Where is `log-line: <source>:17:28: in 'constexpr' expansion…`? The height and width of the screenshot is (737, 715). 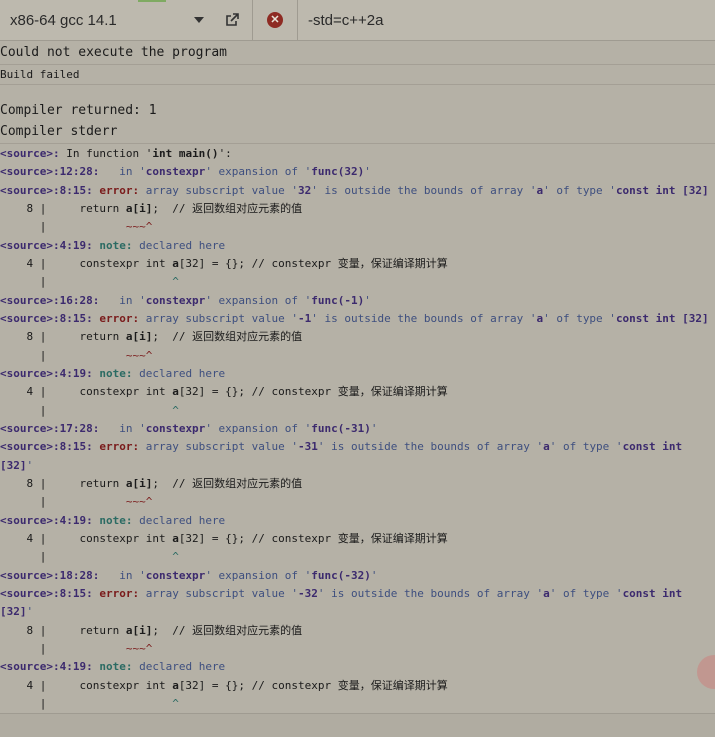 log-line: <source>:17:28: in 'constexpr' expansion… is located at coordinates (357, 429).